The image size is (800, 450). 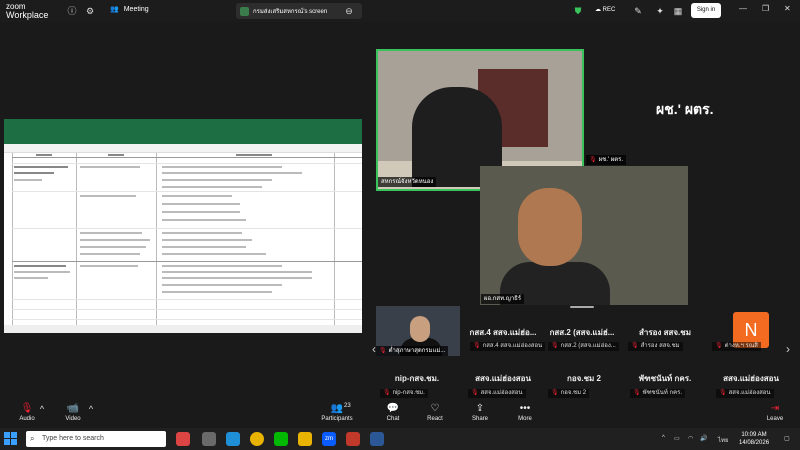 What do you see at coordinates (787, 438) in the screenshot?
I see `notification-icon: ▢` at bounding box center [787, 438].